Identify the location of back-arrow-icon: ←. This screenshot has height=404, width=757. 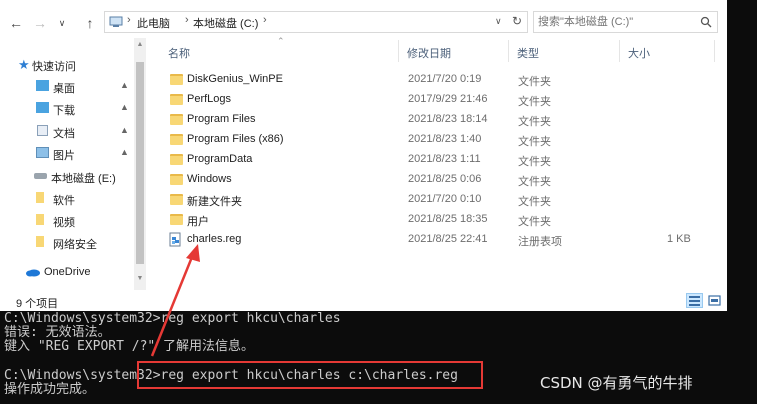
(16, 23).